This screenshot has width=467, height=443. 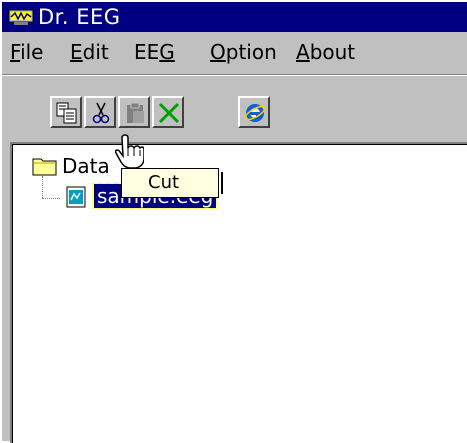 I want to click on window-title: Dr. EEG, so click(x=79, y=17).